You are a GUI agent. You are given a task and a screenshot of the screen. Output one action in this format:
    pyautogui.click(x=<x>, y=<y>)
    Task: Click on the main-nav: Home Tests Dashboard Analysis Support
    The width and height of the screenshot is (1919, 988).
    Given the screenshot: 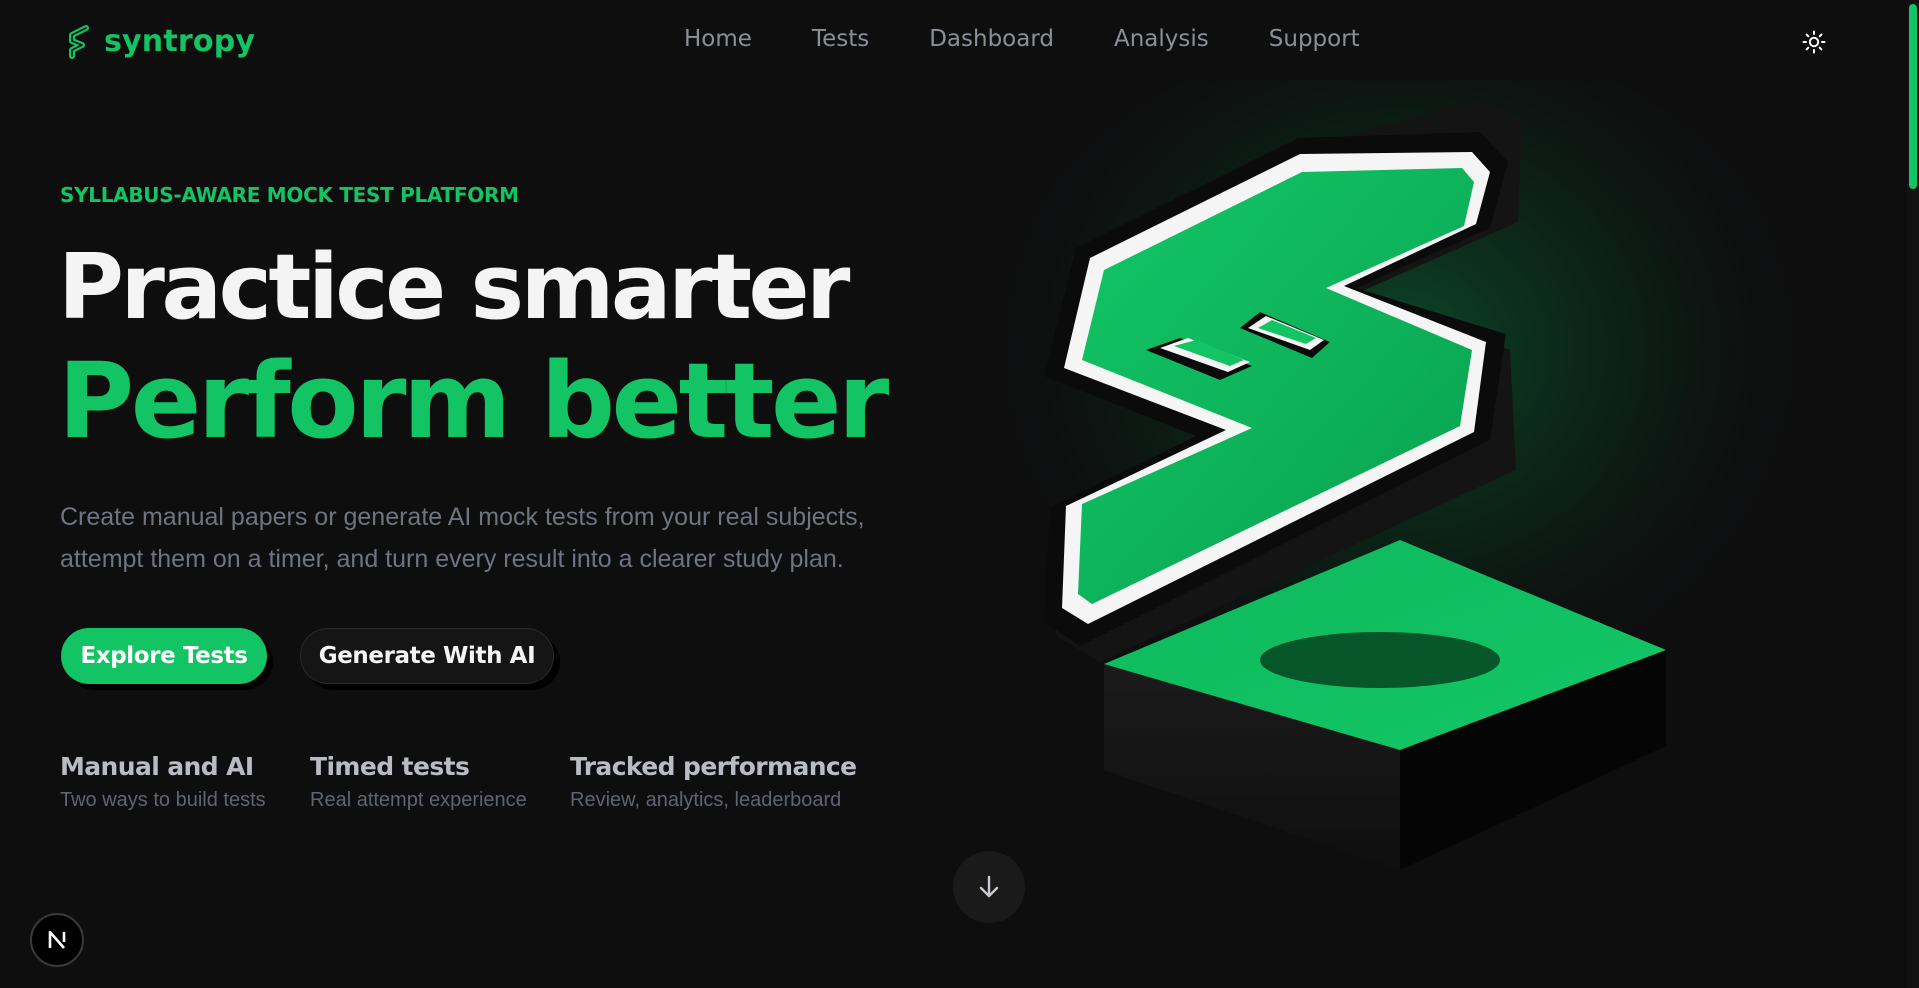 What is the action you would take?
    pyautogui.click(x=1022, y=39)
    